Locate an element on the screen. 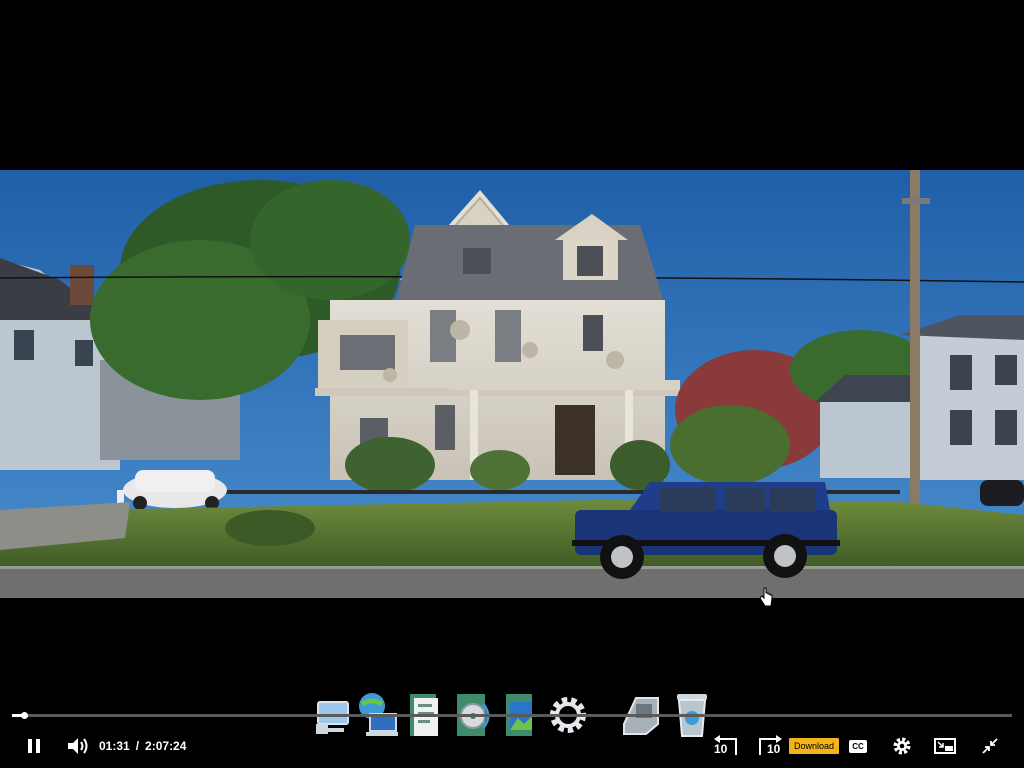  download-label: Download is located at coordinates (814, 746).